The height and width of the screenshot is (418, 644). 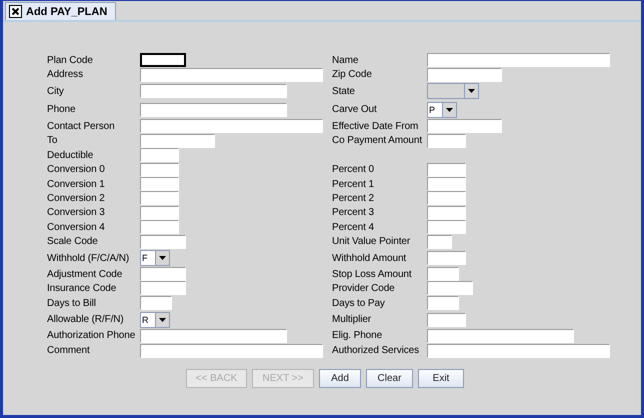 I want to click on field-label: Scale Code, so click(x=73, y=241).